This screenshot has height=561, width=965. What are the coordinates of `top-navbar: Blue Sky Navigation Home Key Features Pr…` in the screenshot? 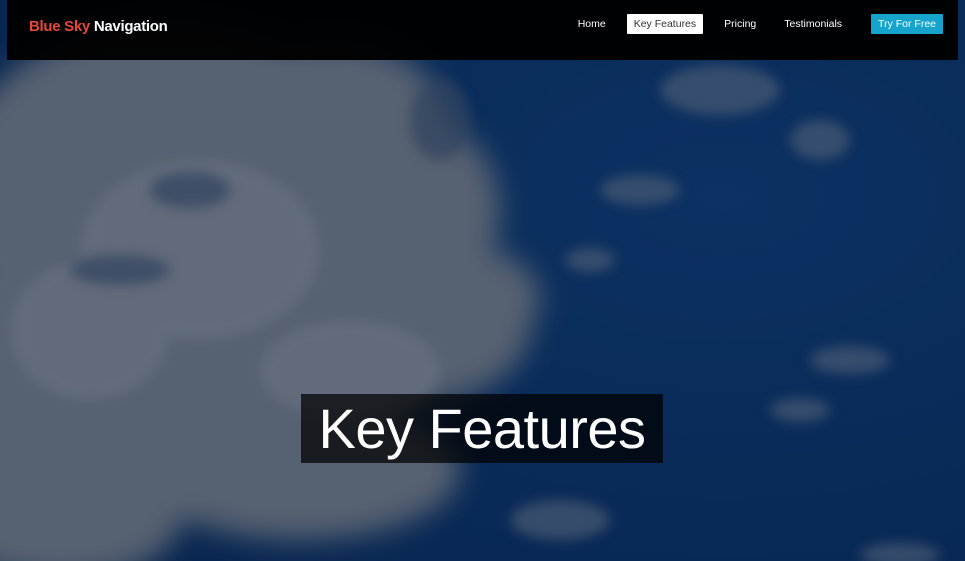 It's located at (482, 30).